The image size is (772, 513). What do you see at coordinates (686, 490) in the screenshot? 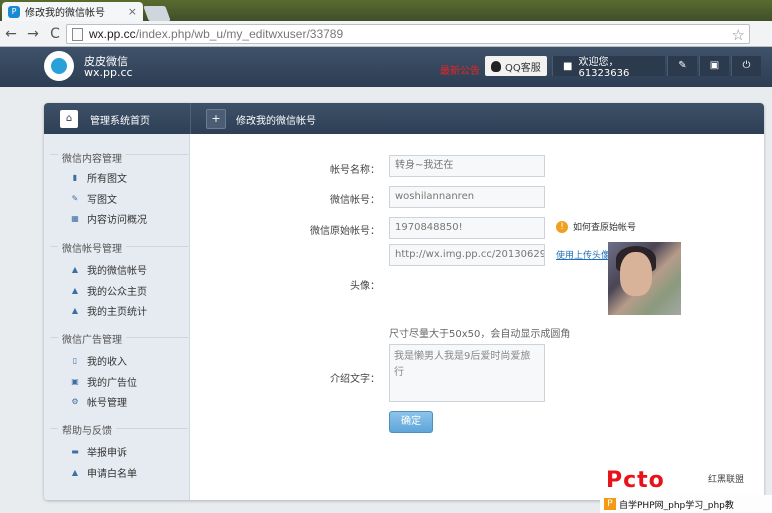
I see `watermark: Pcto 红黑联盟 P 自学PHP网_php学习_php教` at bounding box center [686, 490].